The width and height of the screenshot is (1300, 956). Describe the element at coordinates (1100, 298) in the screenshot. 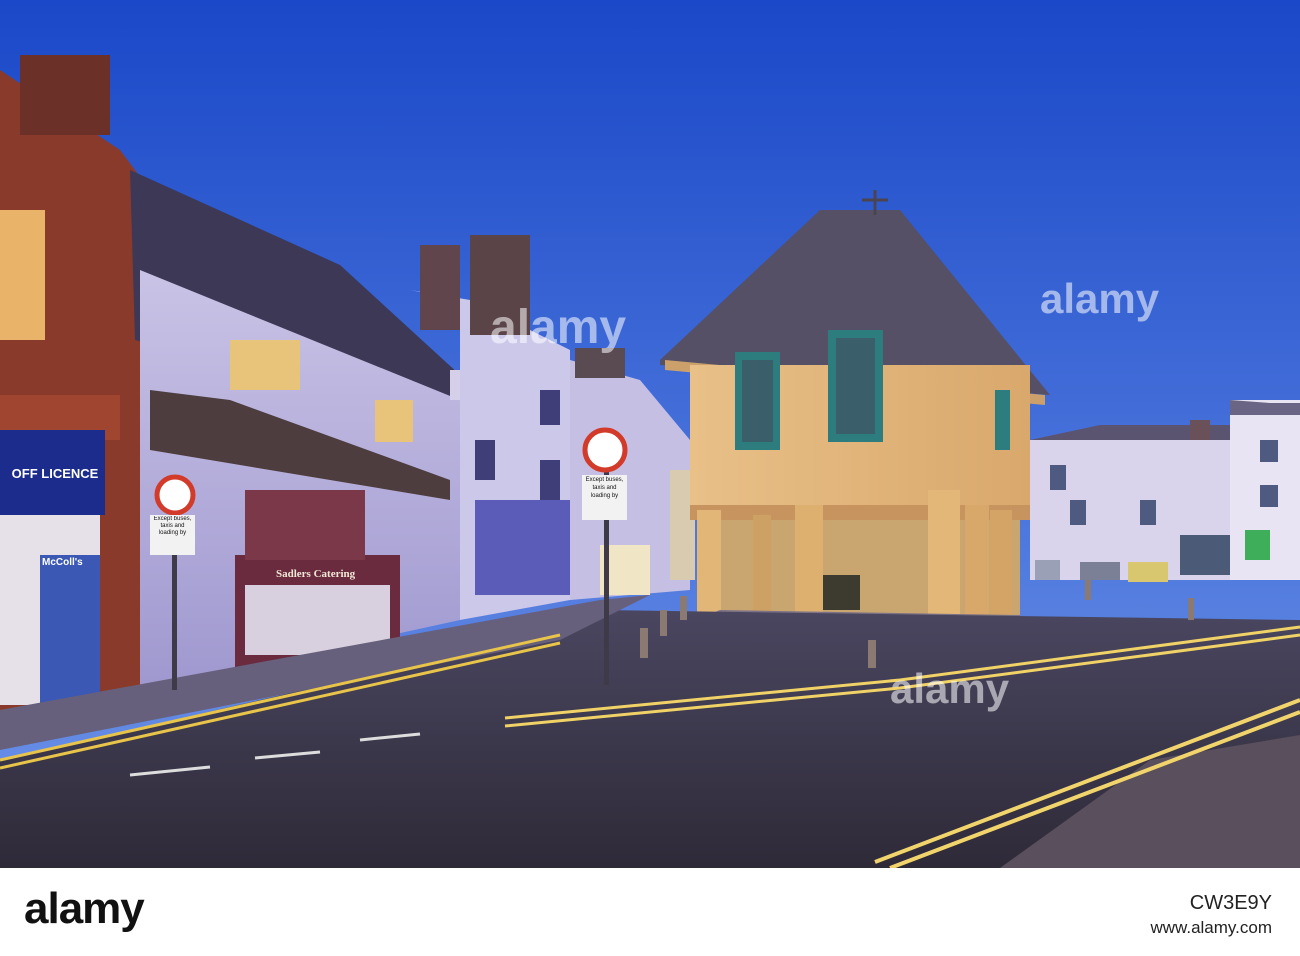

I see `watermark-right: alamy` at that location.